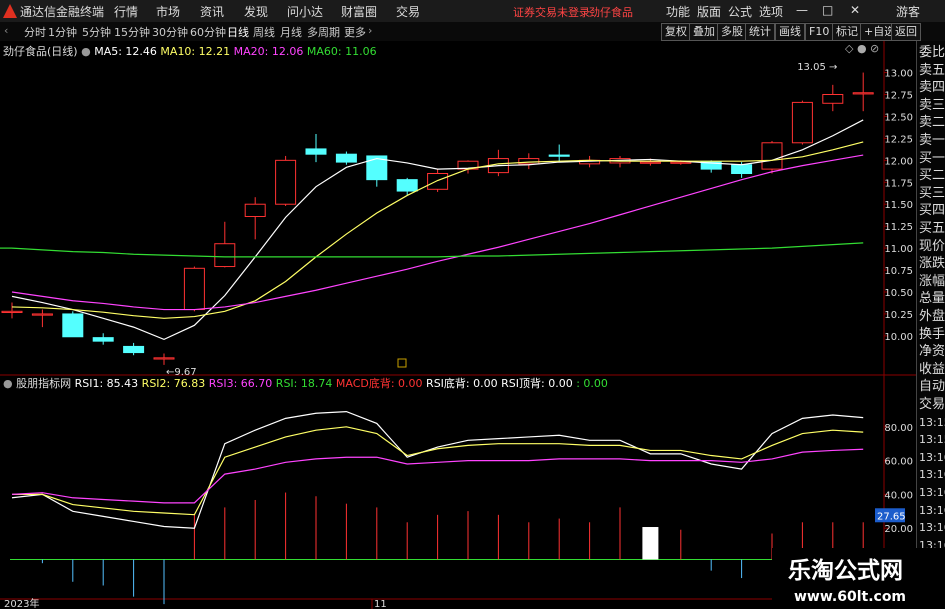  I want to click on menu-item-caifuquan: 财富圈, so click(359, 11).